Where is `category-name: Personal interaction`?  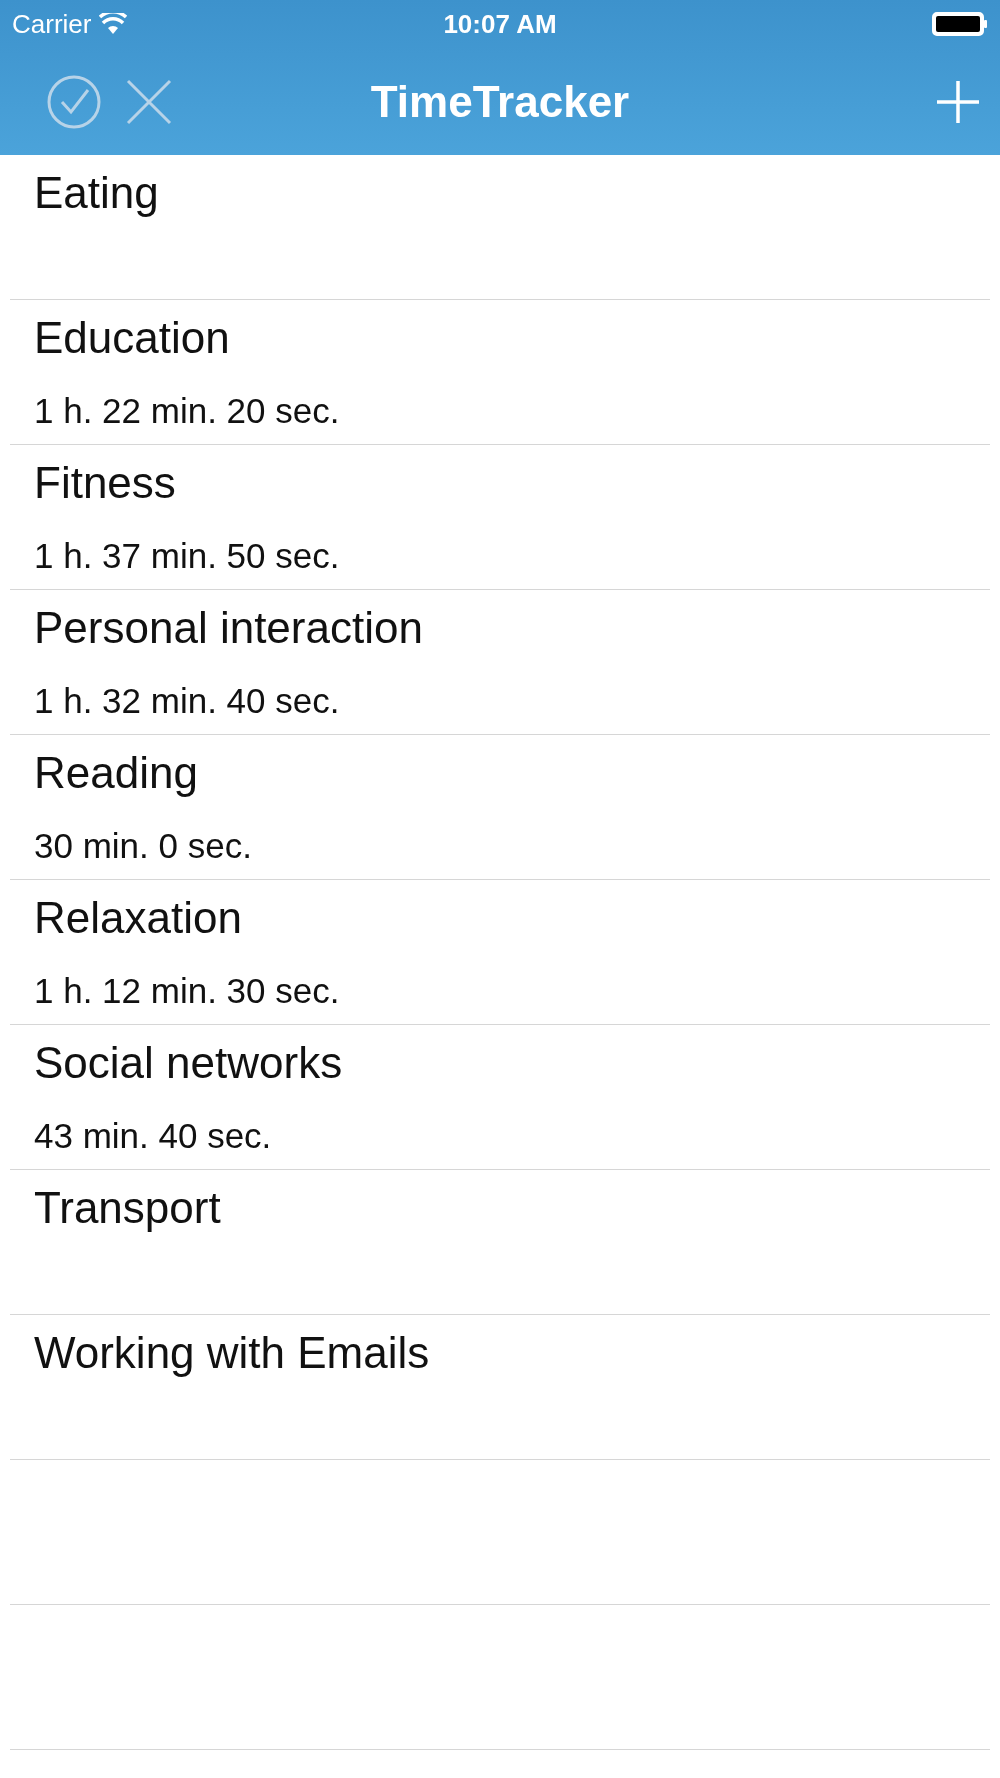
category-name: Personal interaction is located at coordinates (512, 628).